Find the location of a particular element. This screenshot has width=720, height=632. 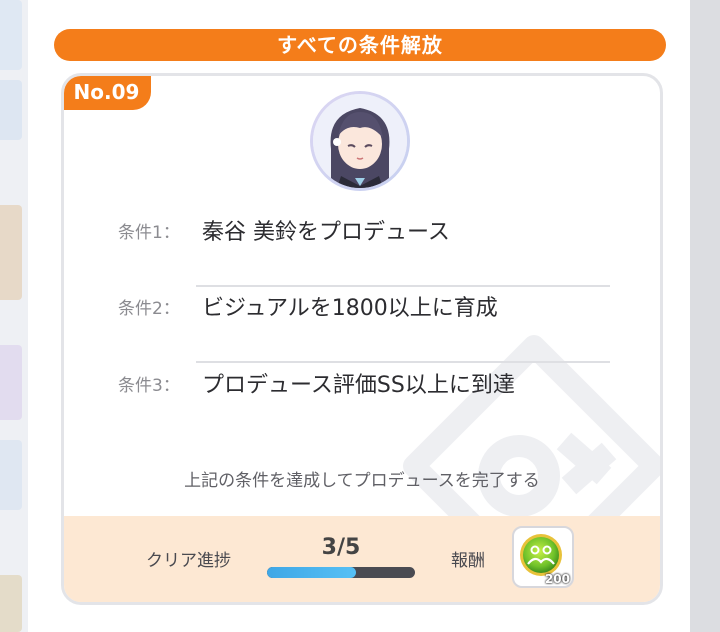

idol-portrait-icon is located at coordinates (360, 141).